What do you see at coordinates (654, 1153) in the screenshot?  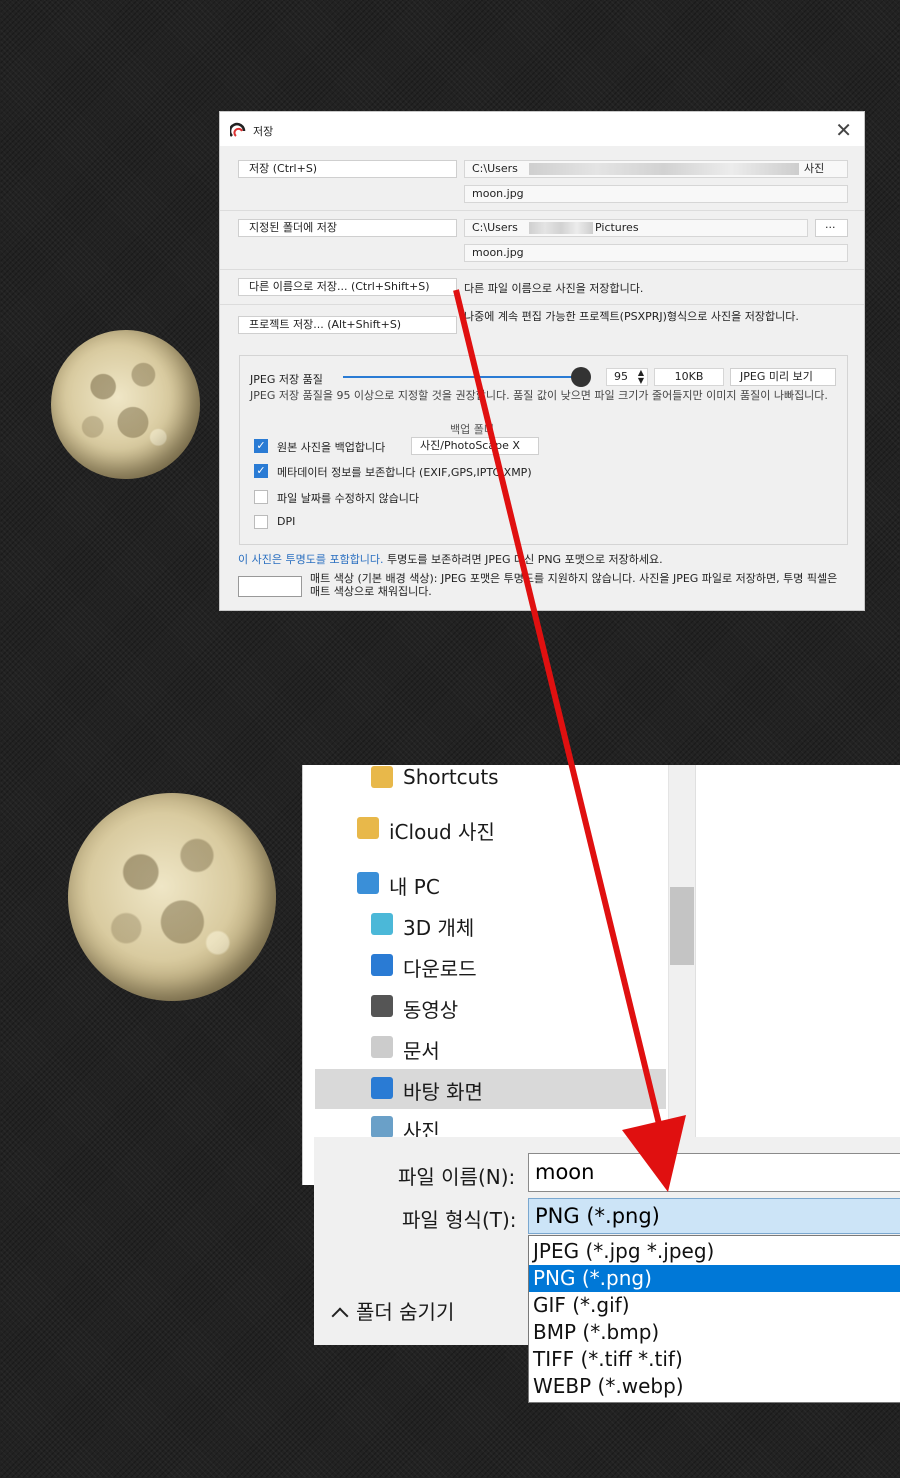 I see `arrow-head` at bounding box center [654, 1153].